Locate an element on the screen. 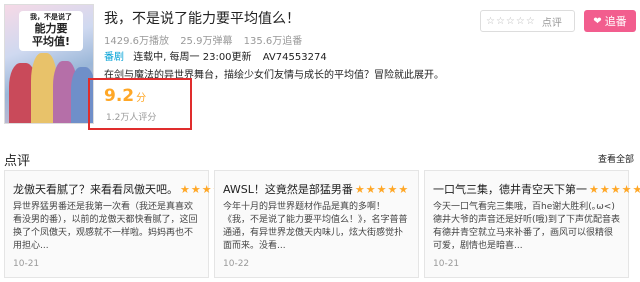  follow-button: ❤ 追番 is located at coordinates (610, 21).